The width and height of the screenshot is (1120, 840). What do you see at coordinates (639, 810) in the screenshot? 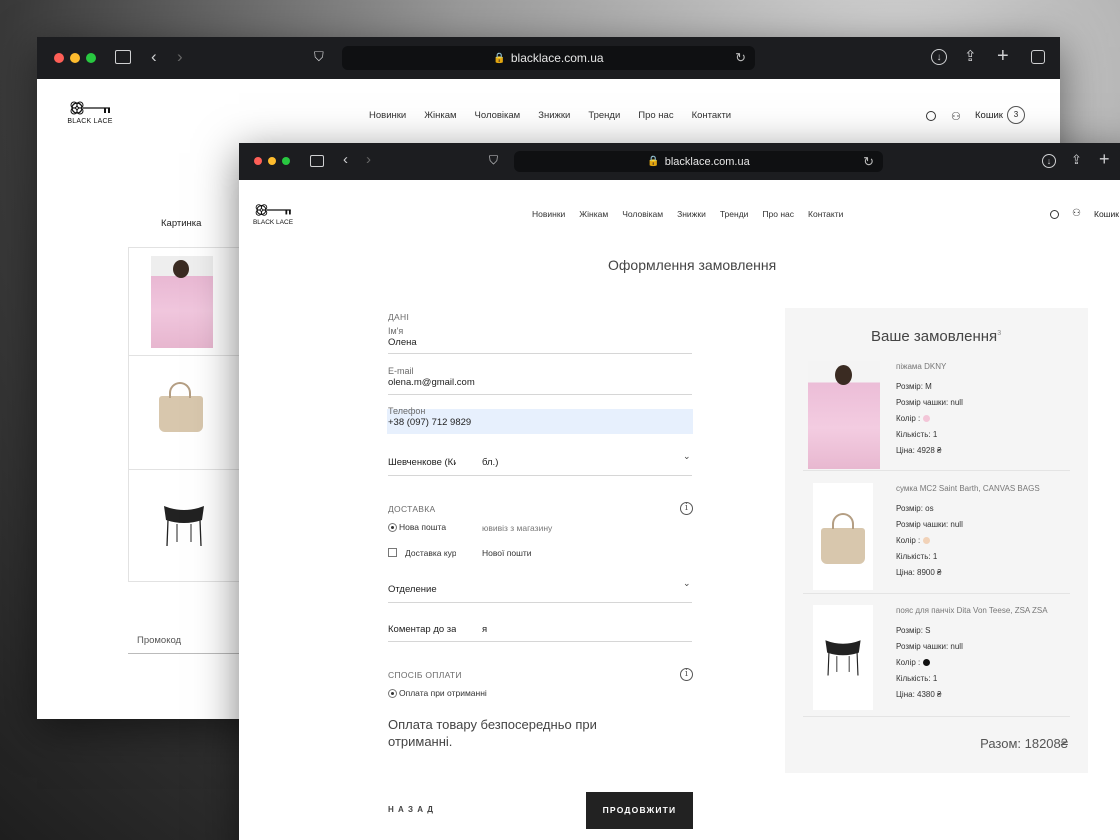
I see `continue-button: ПРОДОВЖИТИ` at bounding box center [639, 810].